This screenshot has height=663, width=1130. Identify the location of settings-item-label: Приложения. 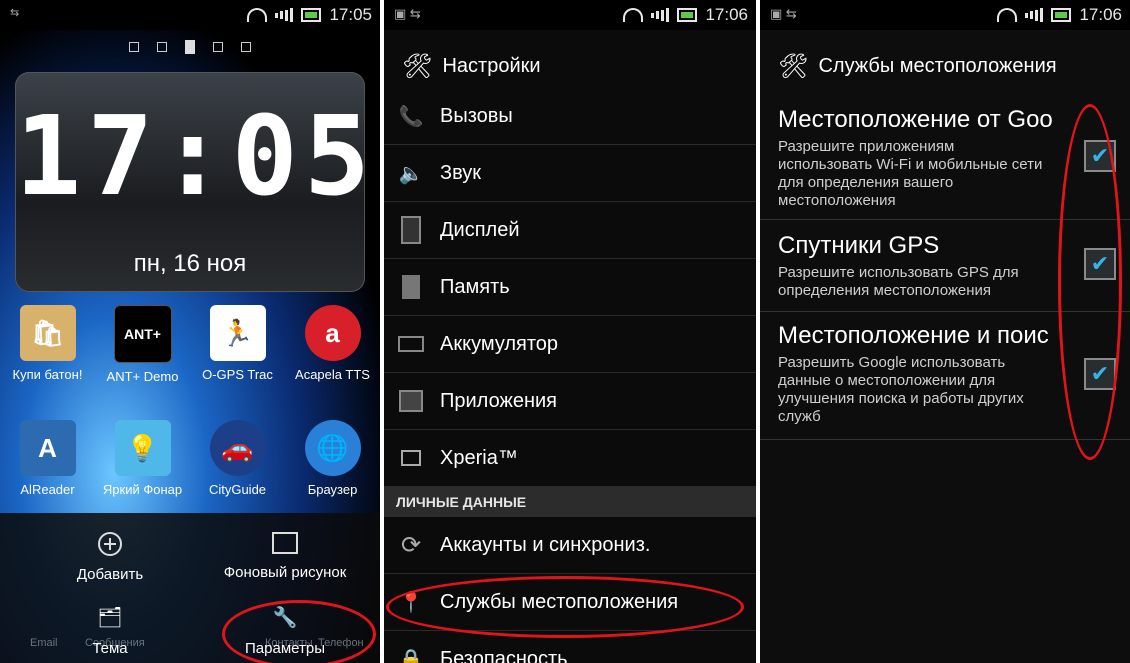
(499, 400).